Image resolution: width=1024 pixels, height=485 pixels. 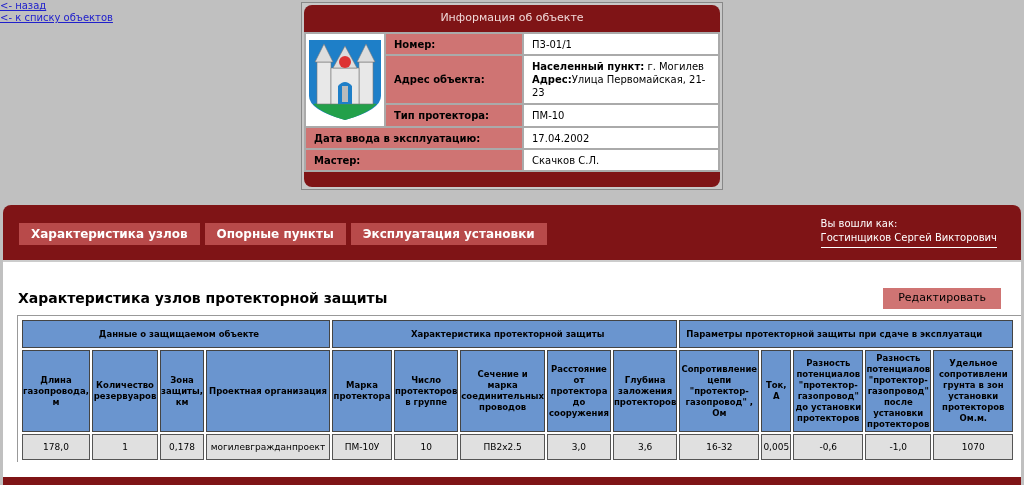 What do you see at coordinates (859, 224) in the screenshot?
I see `user-label: Вы вошли как:` at bounding box center [859, 224].